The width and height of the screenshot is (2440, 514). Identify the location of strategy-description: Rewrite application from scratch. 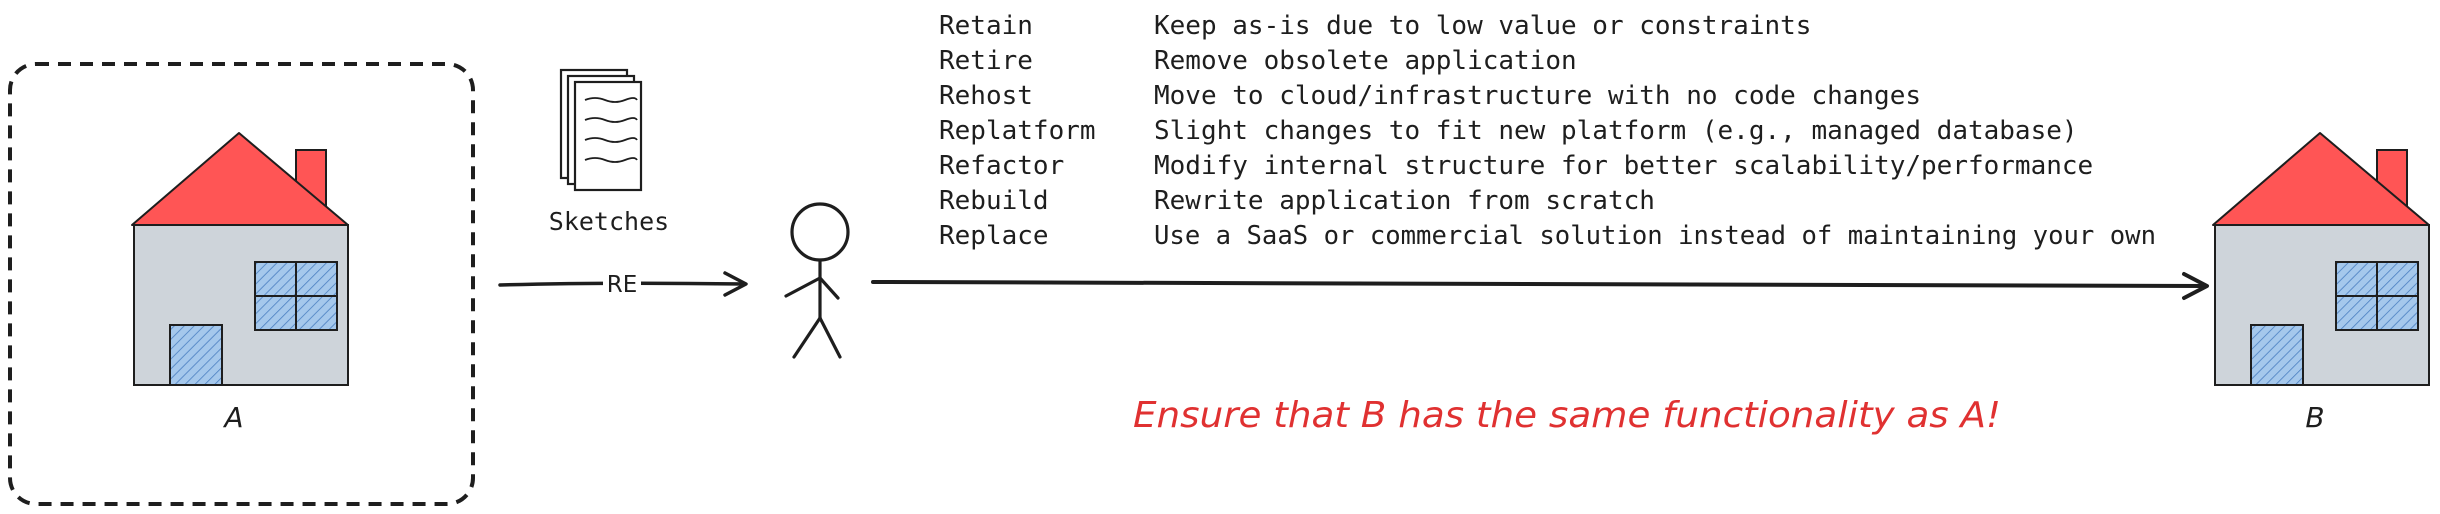
(1404, 201).